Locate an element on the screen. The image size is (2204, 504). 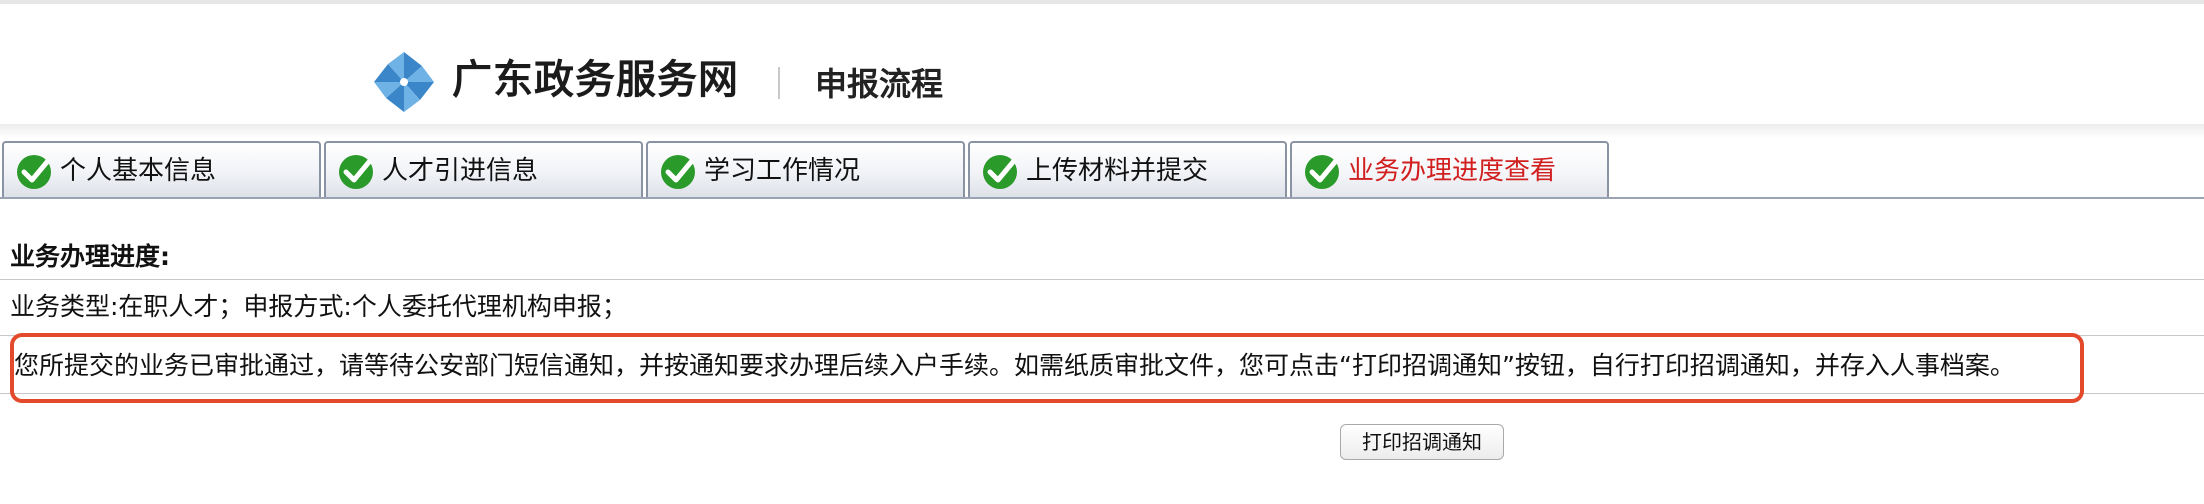
progress-section-title: 业务办理进度: is located at coordinates (90, 256).